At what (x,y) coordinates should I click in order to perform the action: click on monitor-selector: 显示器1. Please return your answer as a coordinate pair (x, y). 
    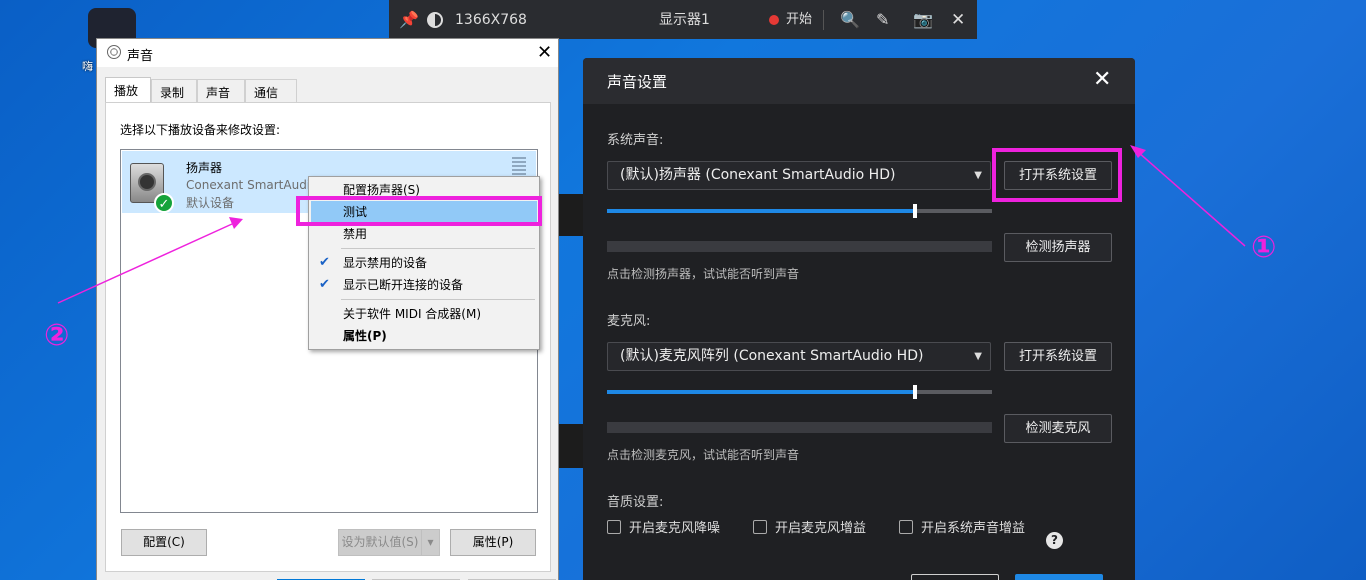
    Looking at the image, I should click on (684, 20).